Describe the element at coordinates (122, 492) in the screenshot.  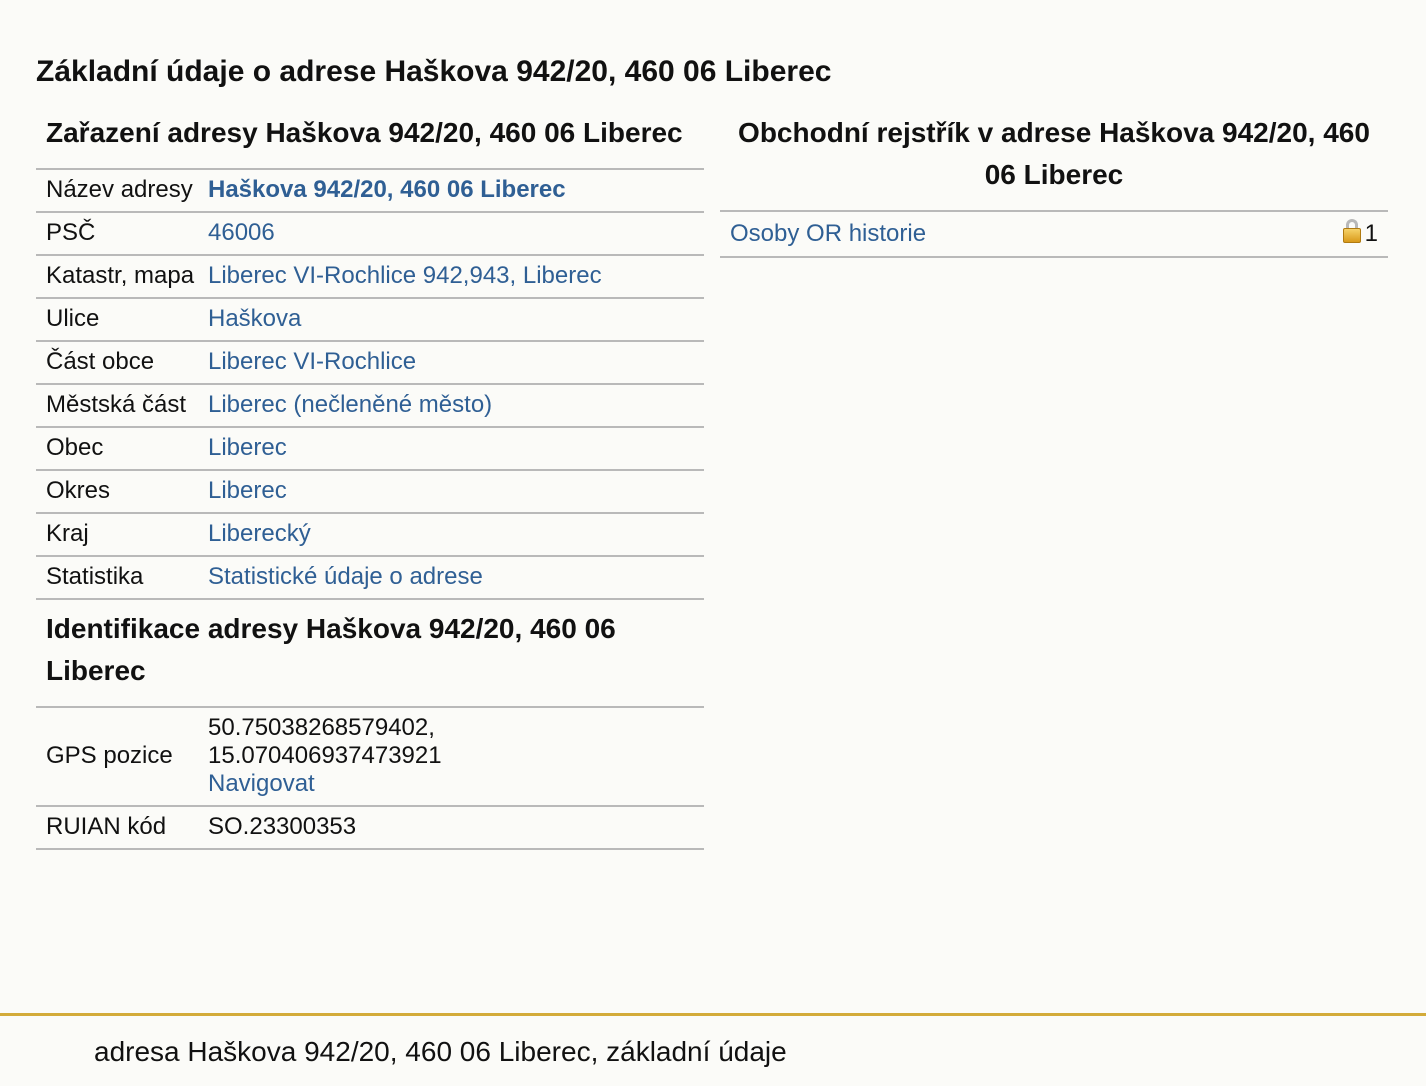
I see `district-label: Okres` at that location.